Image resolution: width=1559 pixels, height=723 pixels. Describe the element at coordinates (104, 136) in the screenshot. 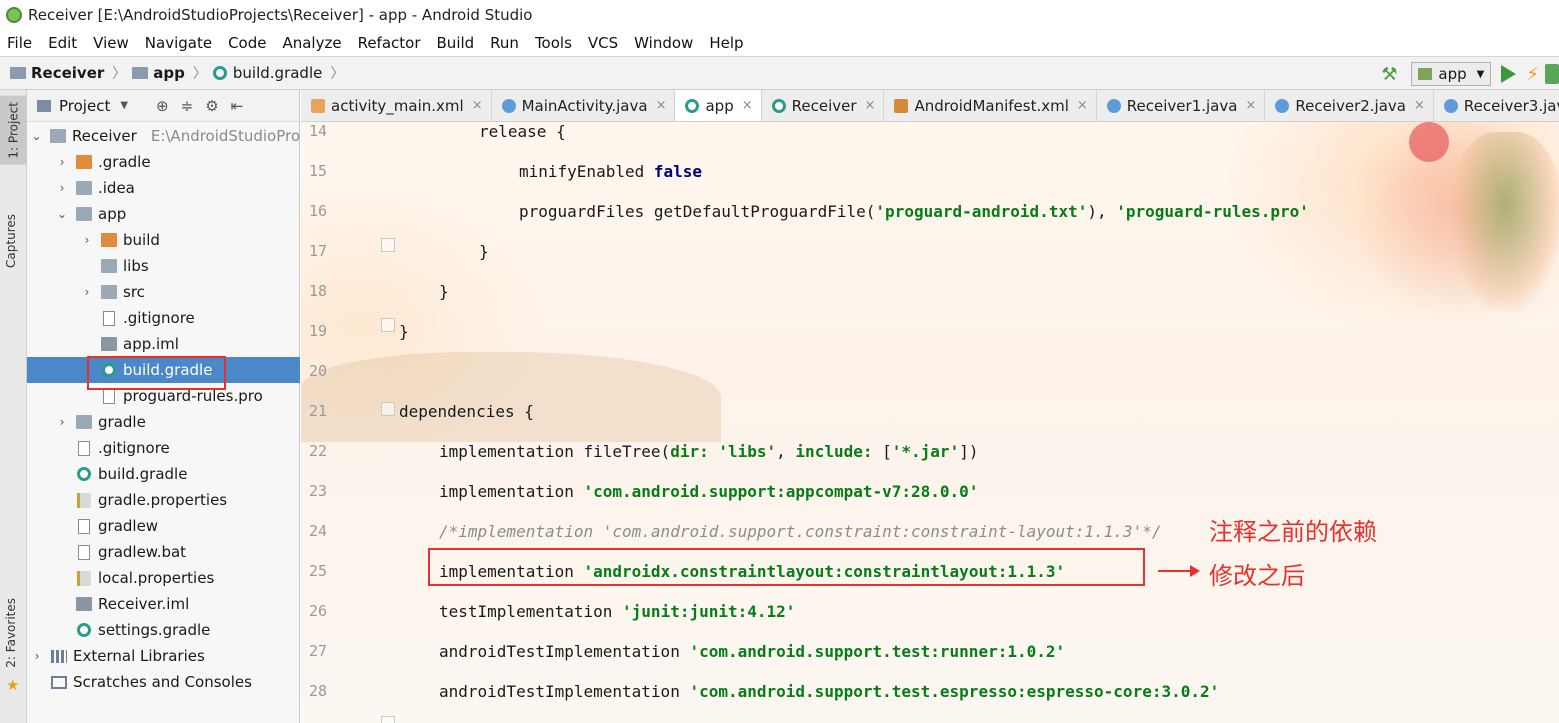

I see `tree-item-label: Receiver` at that location.